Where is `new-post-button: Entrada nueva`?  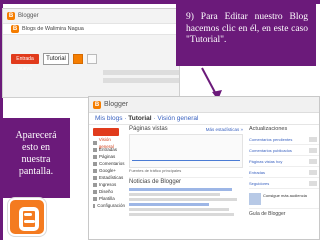 new-post-button: Entrada nueva is located at coordinates (25, 63).